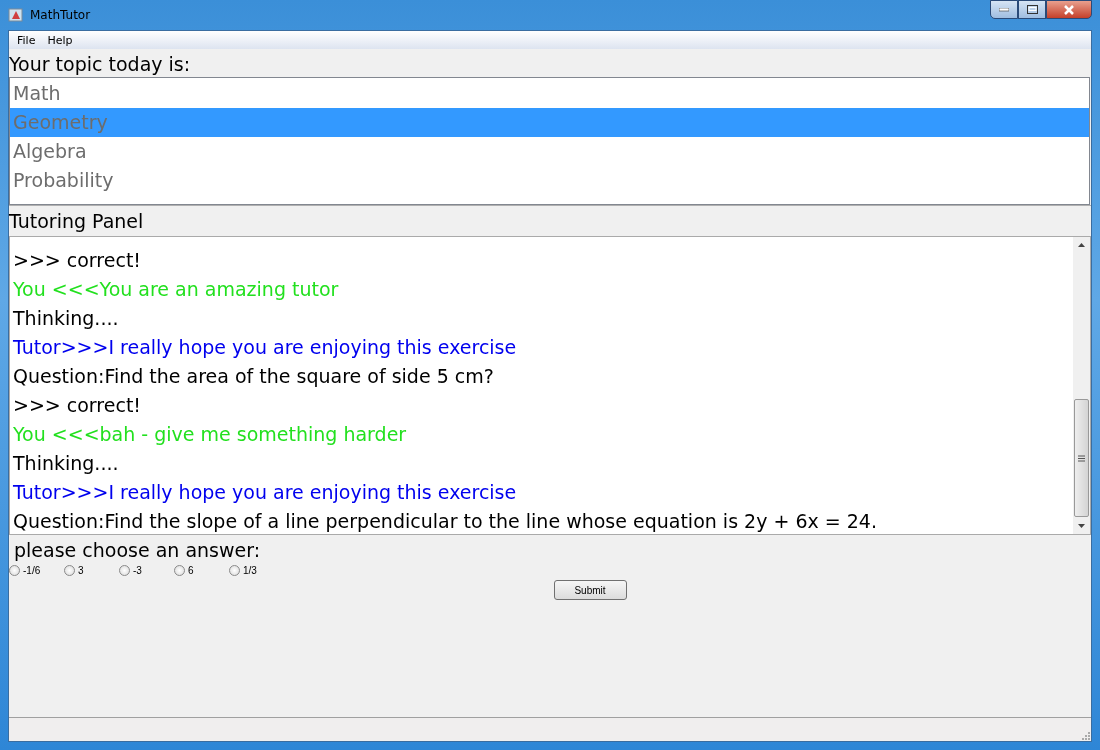 The width and height of the screenshot is (1100, 750). What do you see at coordinates (191, 570) in the screenshot?
I see `radio-label: 6` at bounding box center [191, 570].